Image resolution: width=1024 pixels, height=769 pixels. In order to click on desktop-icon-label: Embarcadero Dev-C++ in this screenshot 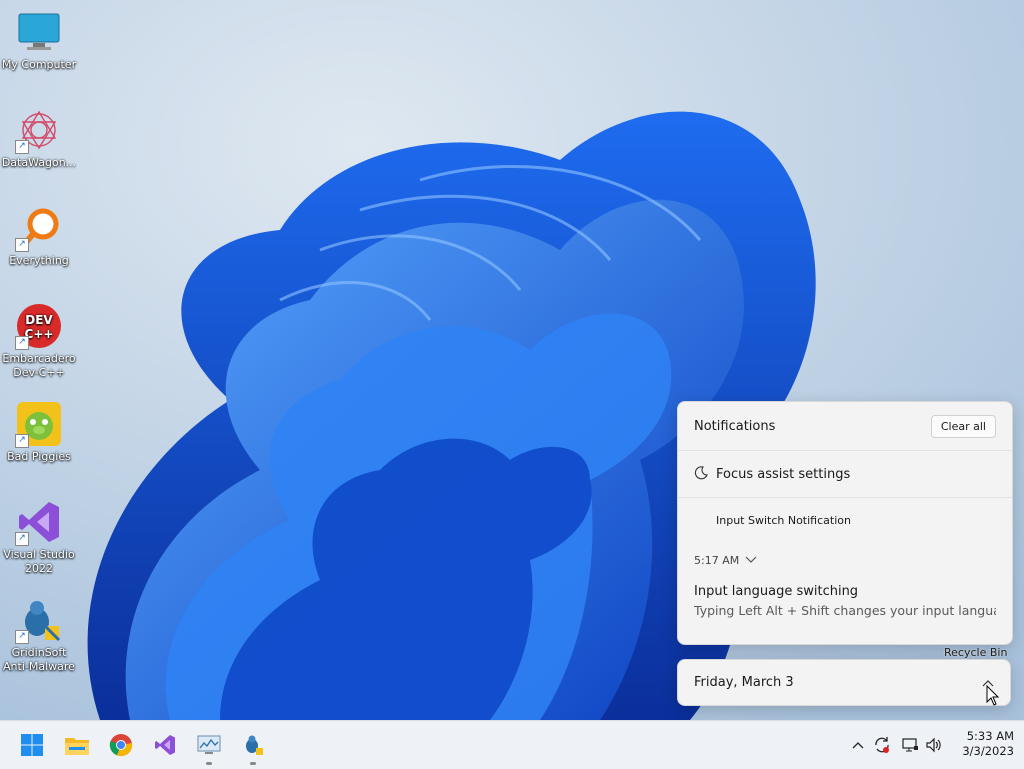, I will do `click(39, 365)`.